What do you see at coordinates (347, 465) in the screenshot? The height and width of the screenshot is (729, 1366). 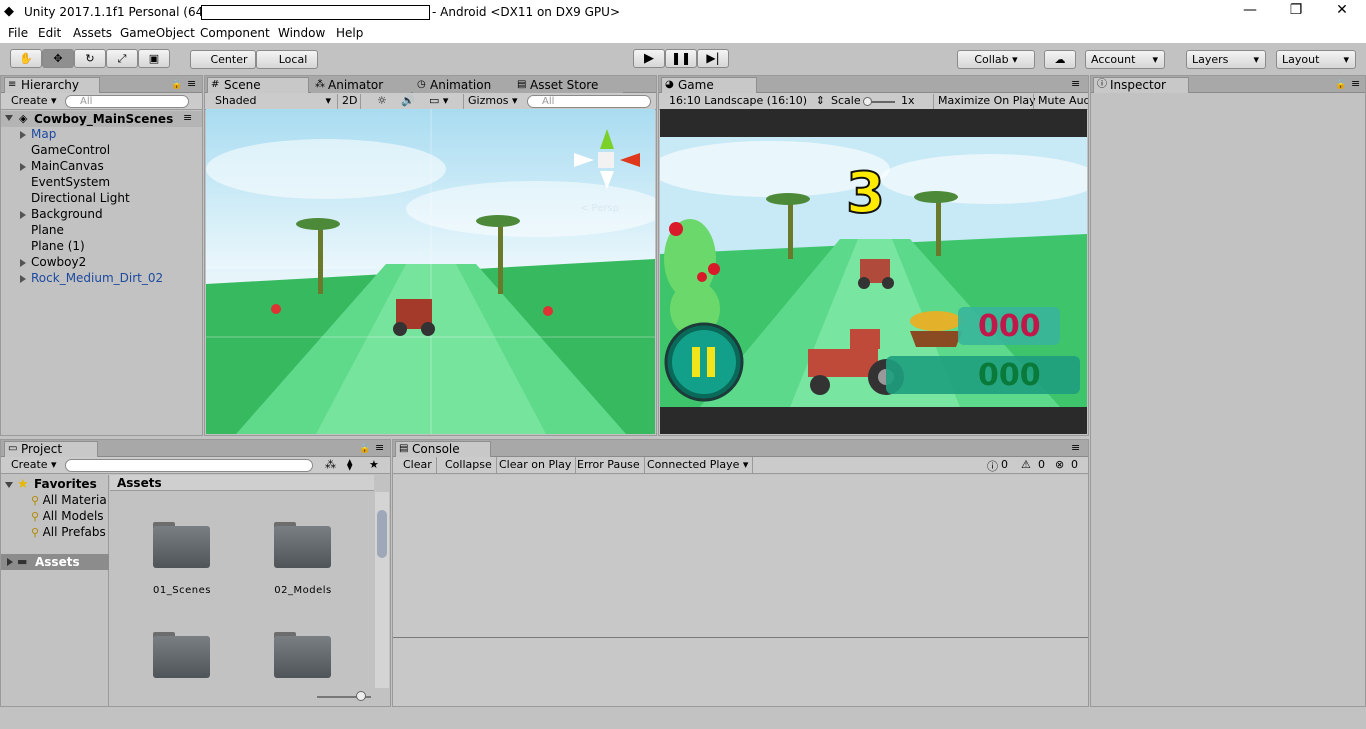 I see `filter-by-label-icon: ⧫` at bounding box center [347, 465].